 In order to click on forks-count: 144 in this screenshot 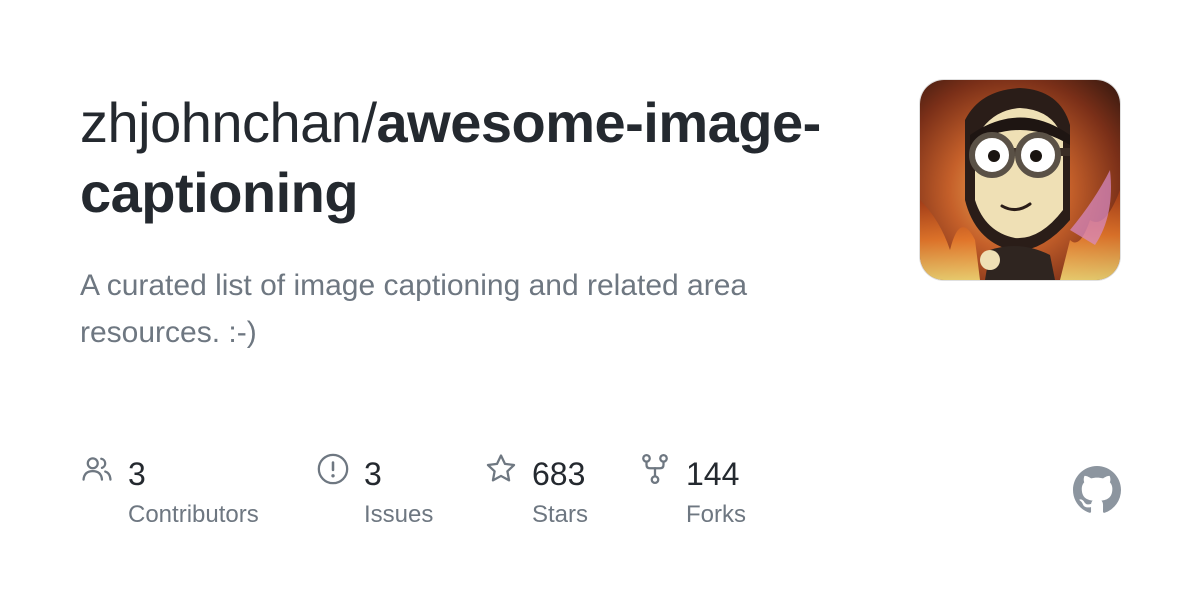, I will do `click(713, 474)`.